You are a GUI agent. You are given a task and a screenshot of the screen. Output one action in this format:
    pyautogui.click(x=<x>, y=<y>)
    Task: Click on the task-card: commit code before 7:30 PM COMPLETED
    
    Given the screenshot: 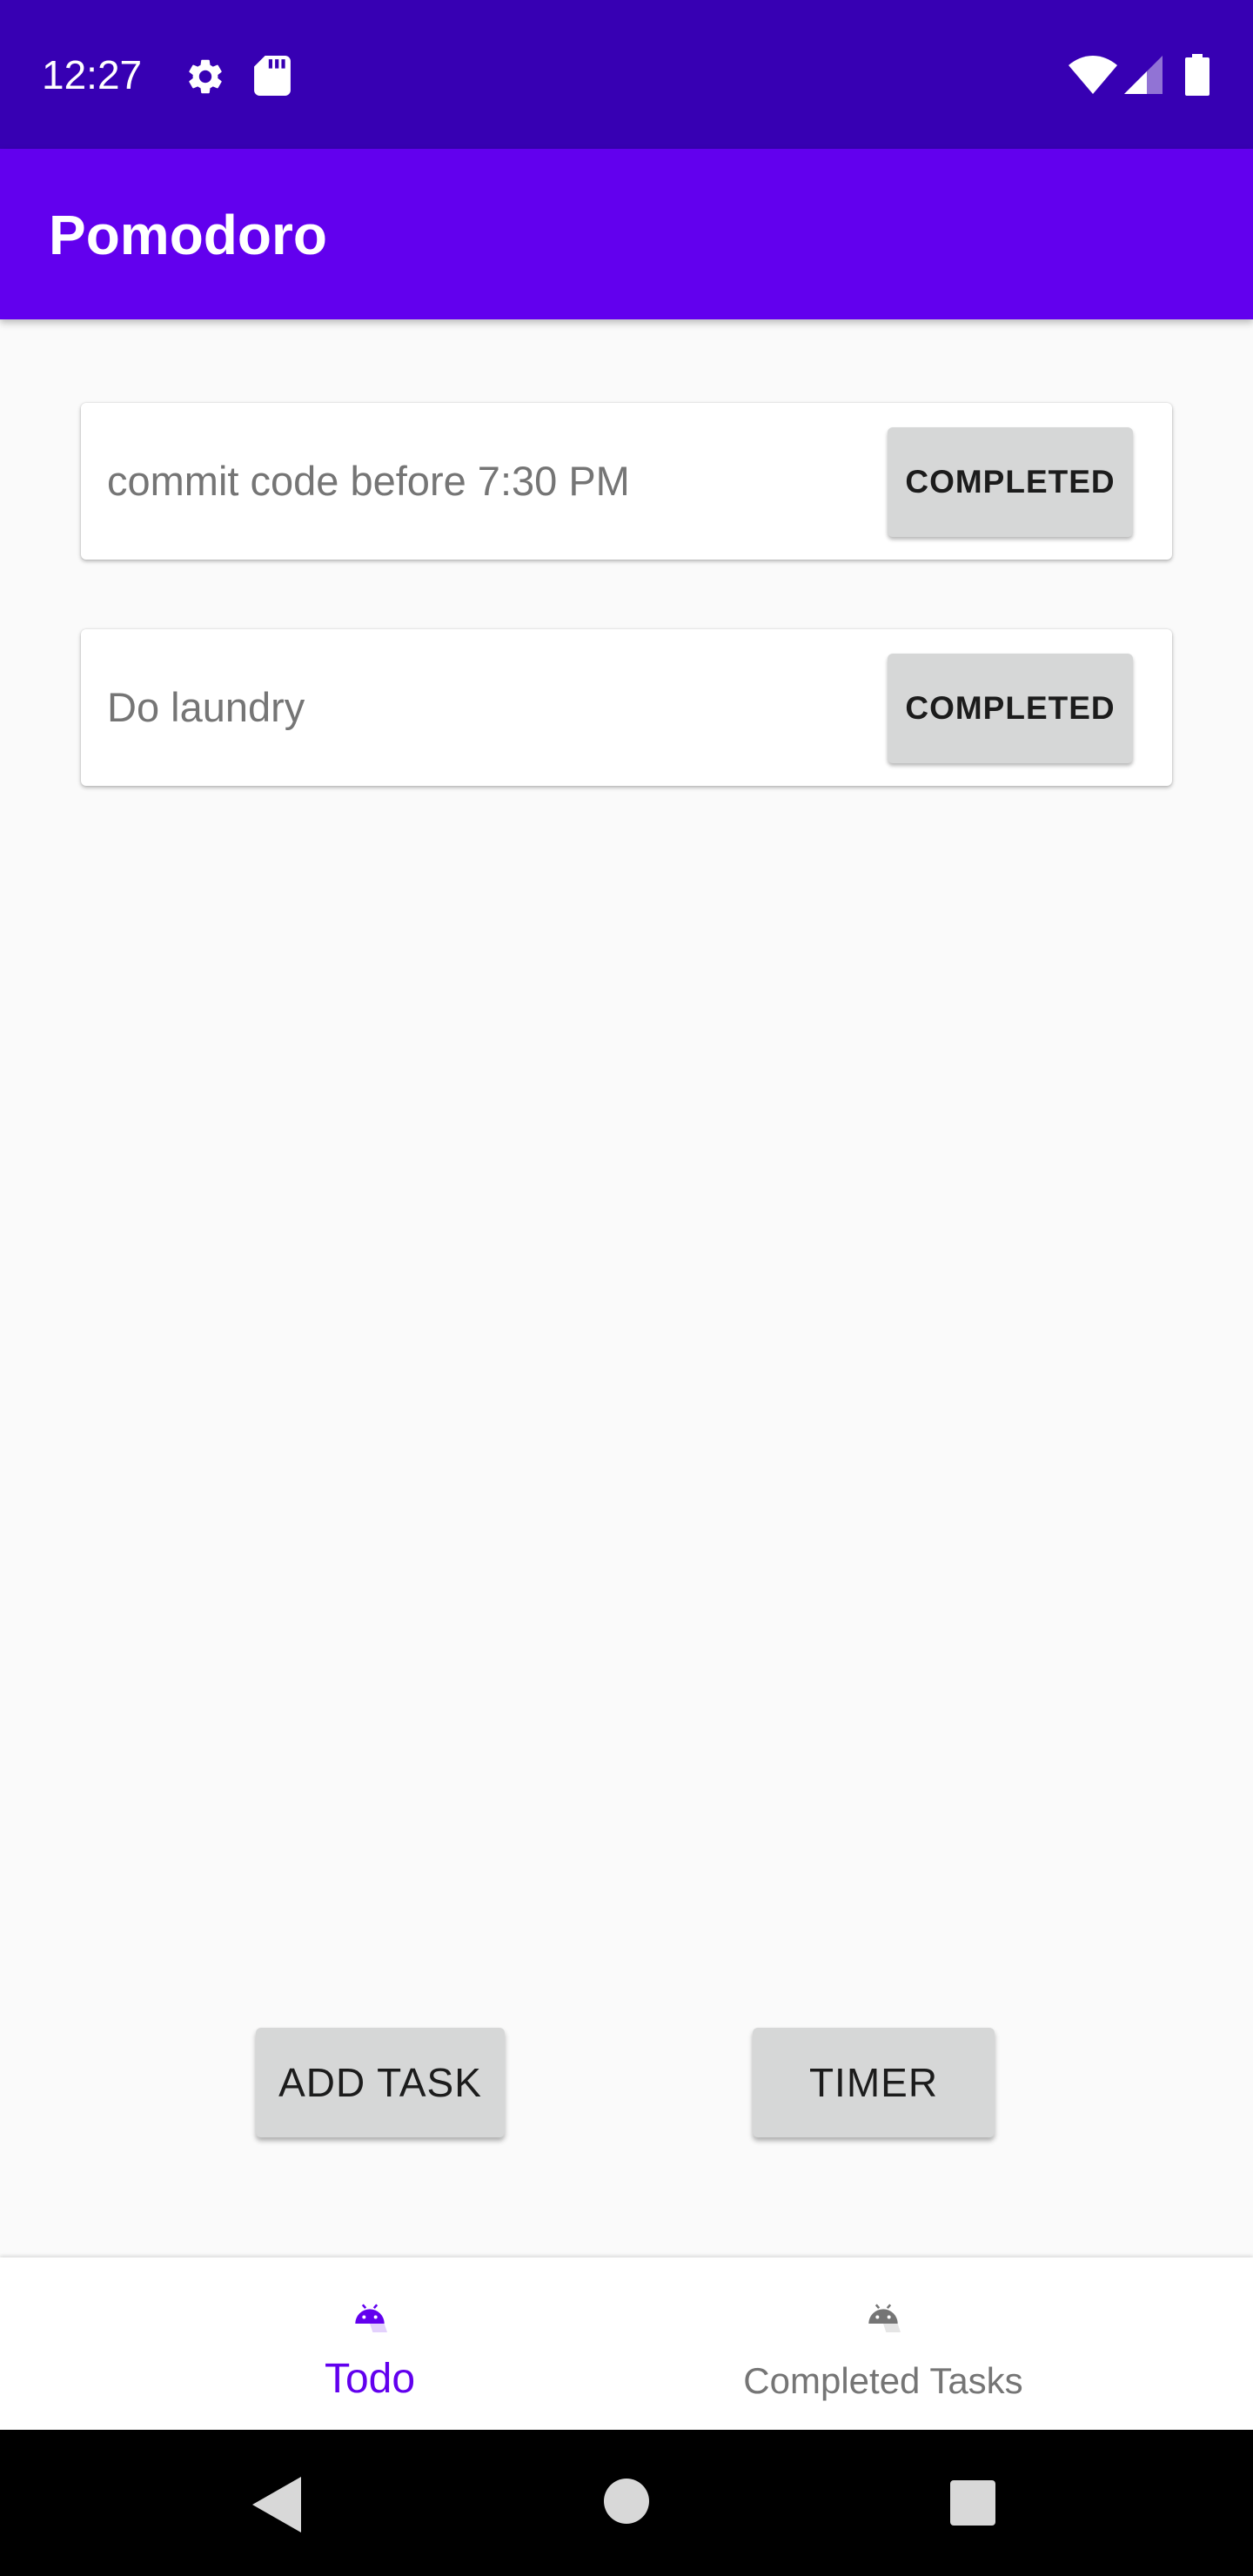 What is the action you would take?
    pyautogui.click(x=626, y=481)
    